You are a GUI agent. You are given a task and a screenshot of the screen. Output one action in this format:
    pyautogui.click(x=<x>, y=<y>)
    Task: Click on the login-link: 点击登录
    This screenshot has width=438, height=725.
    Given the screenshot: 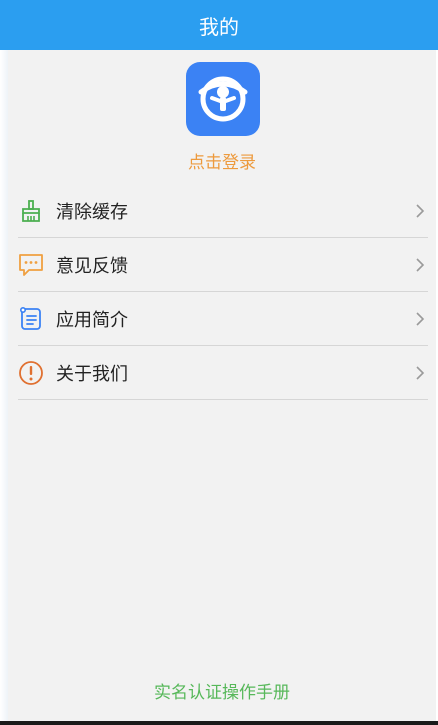 What is the action you would take?
    pyautogui.click(x=222, y=160)
    